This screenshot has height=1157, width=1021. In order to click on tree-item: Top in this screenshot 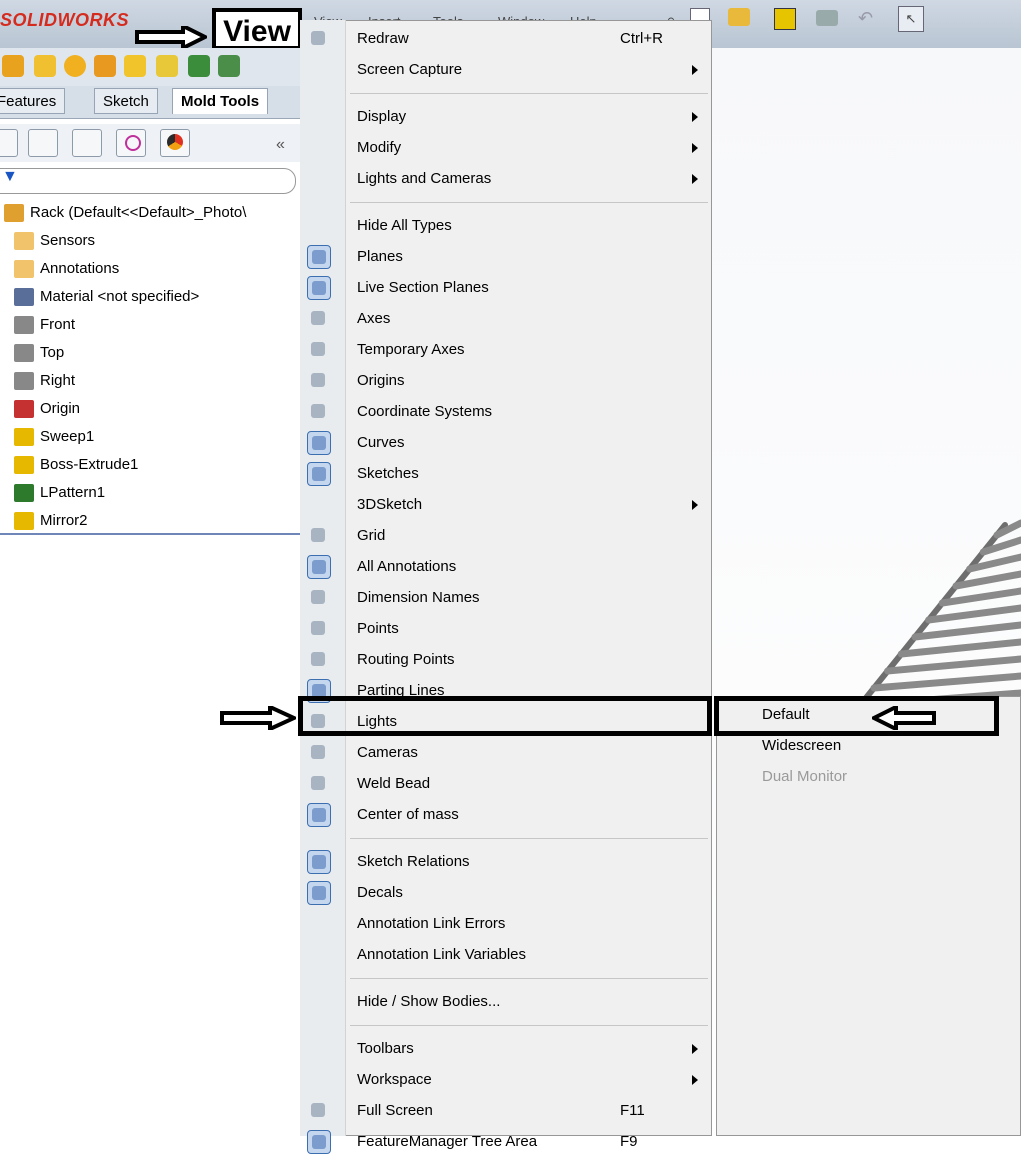, I will do `click(39, 353)`.